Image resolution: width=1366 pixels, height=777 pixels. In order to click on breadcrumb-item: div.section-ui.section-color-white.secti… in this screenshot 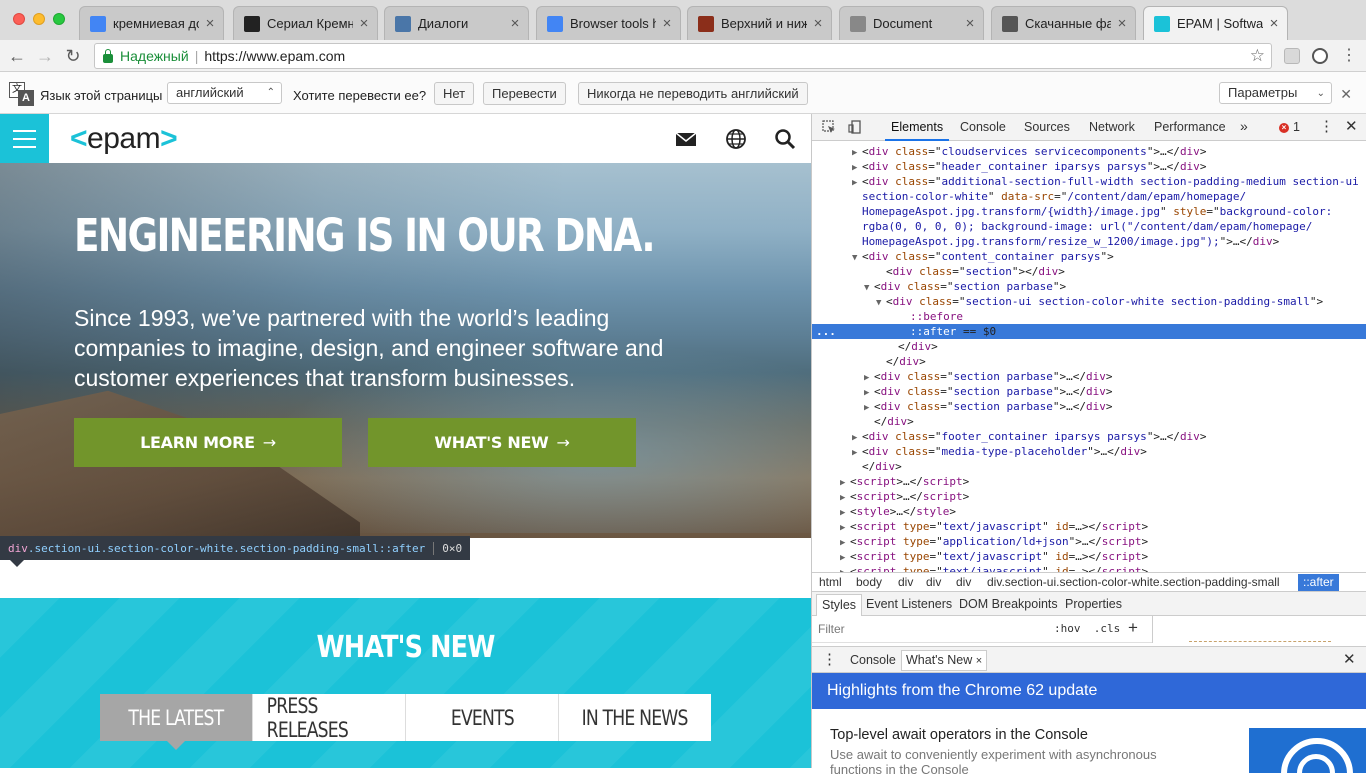, I will do `click(1133, 582)`.